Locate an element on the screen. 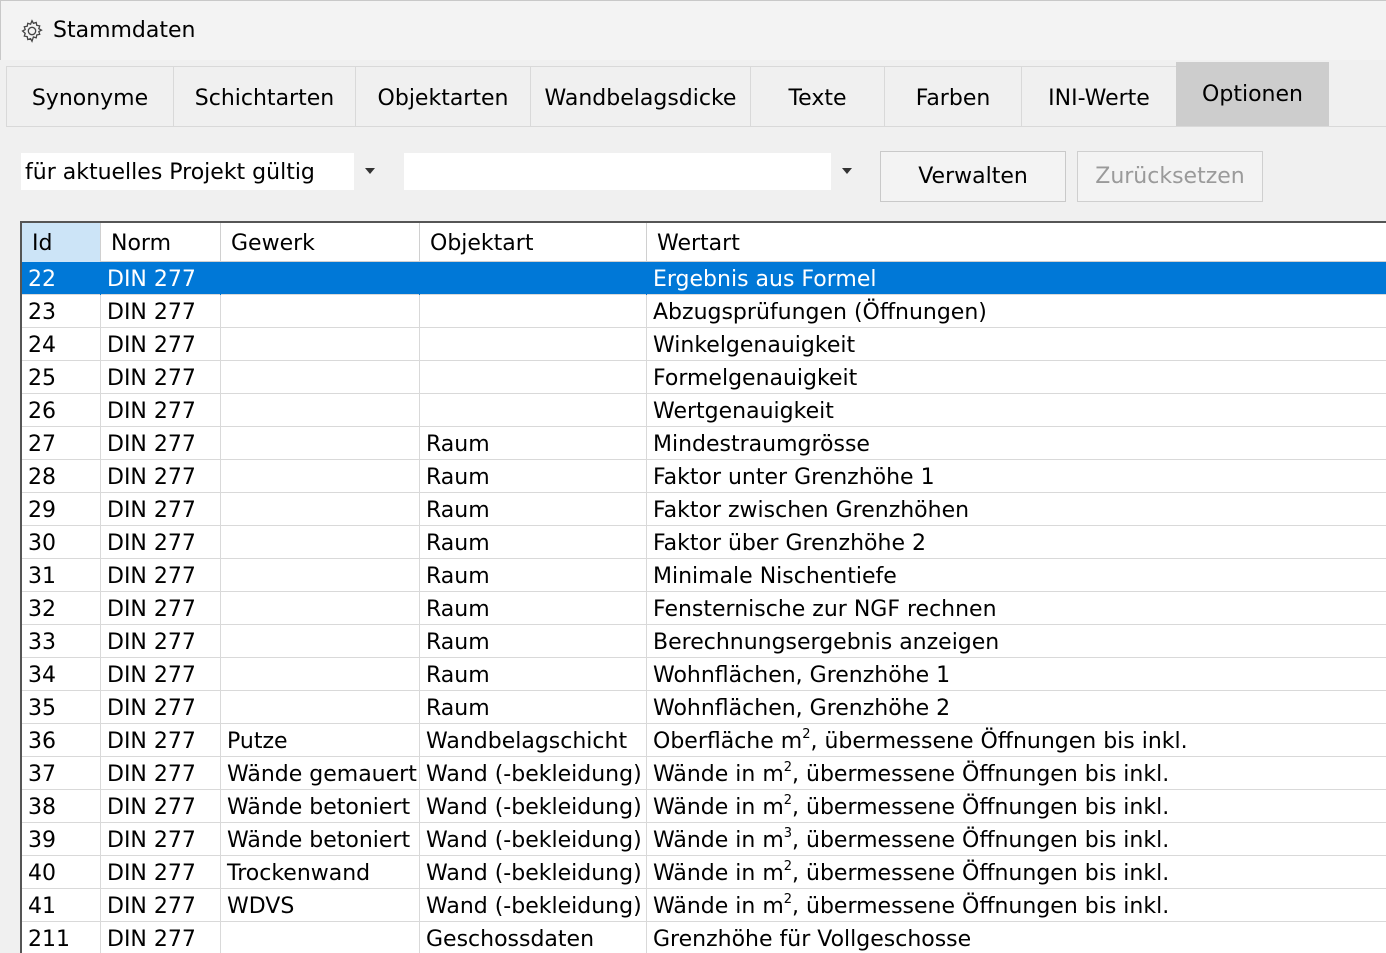  cell-wertart: Faktor über Grenzhöhe 2 is located at coordinates (789, 543).